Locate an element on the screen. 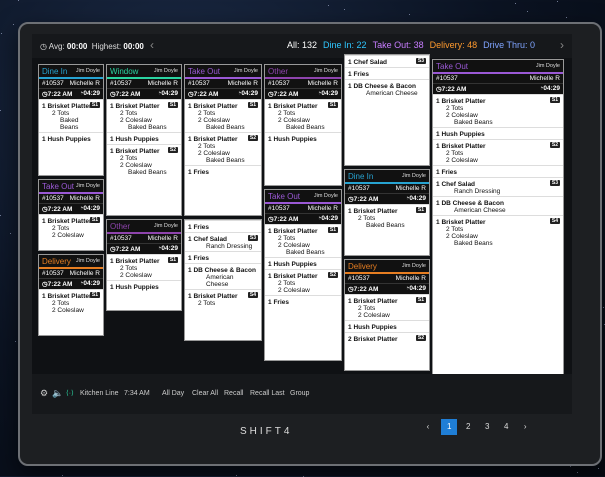 Image resolution: width=605 pixels, height=477 pixels. brand-logo: SHIFT4 is located at coordinates (266, 431).